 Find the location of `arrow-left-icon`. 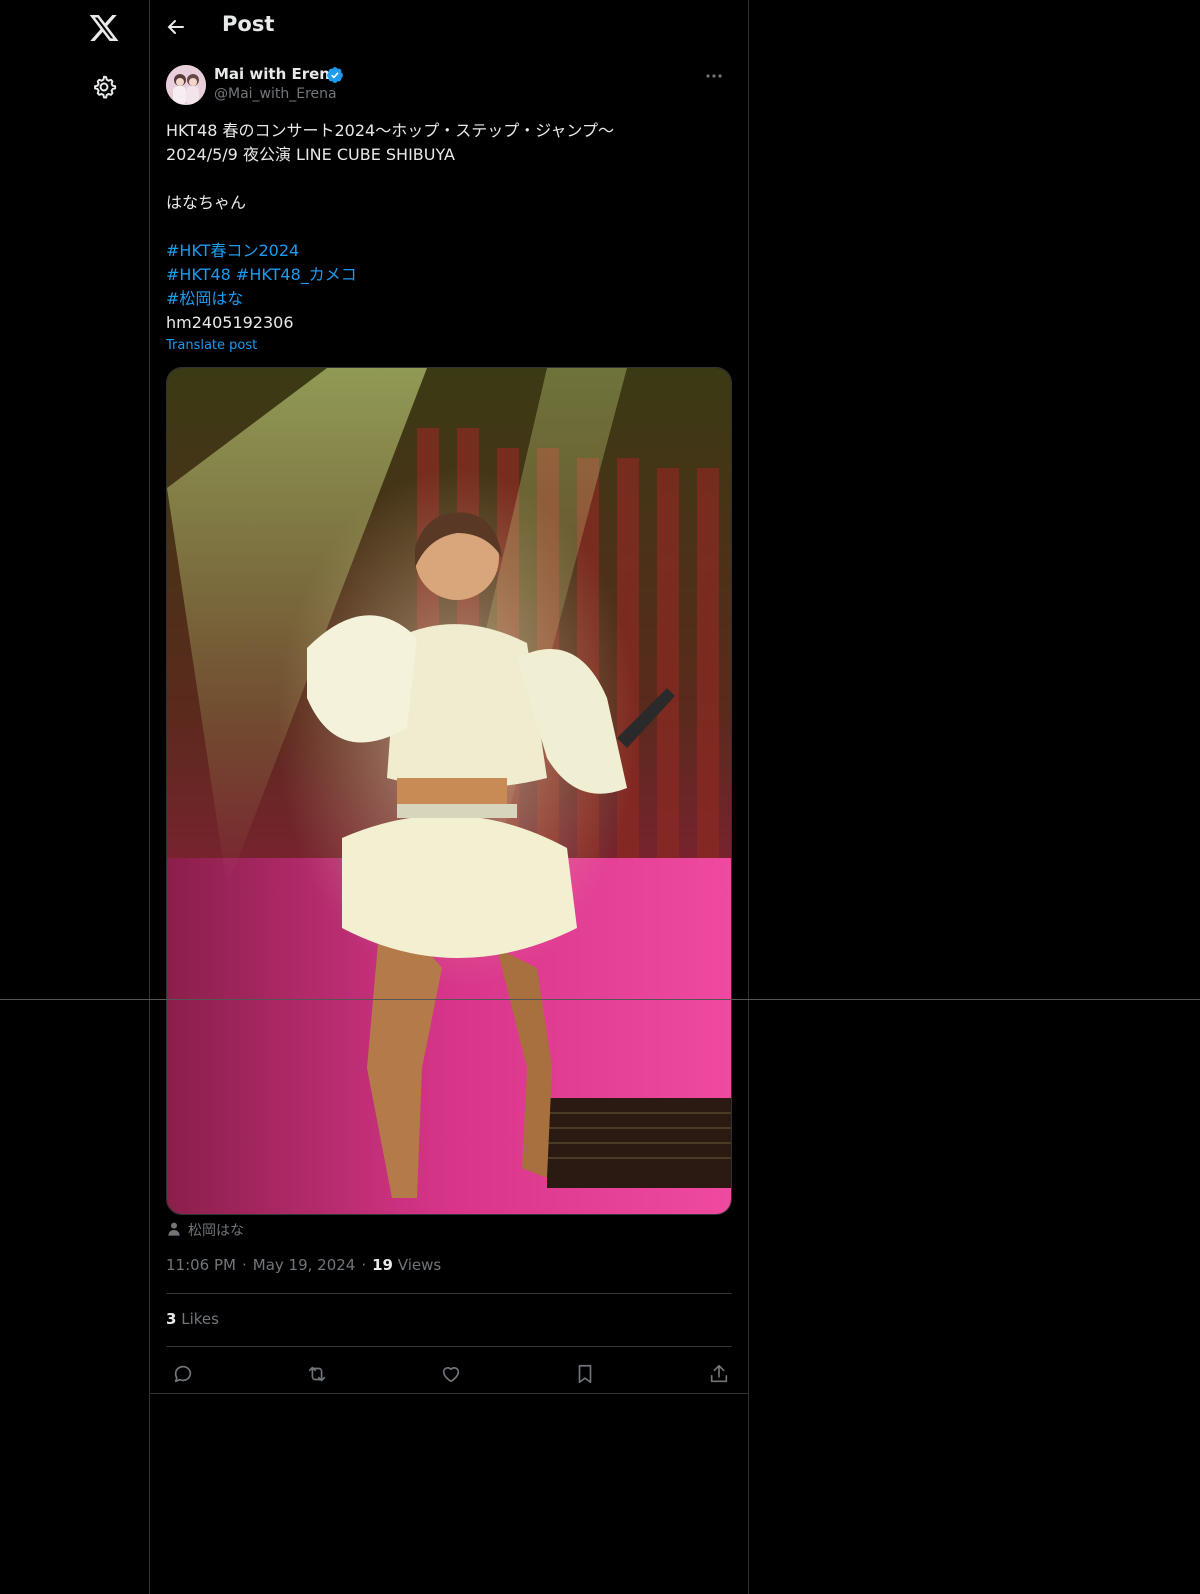

arrow-left-icon is located at coordinates (176, 27).